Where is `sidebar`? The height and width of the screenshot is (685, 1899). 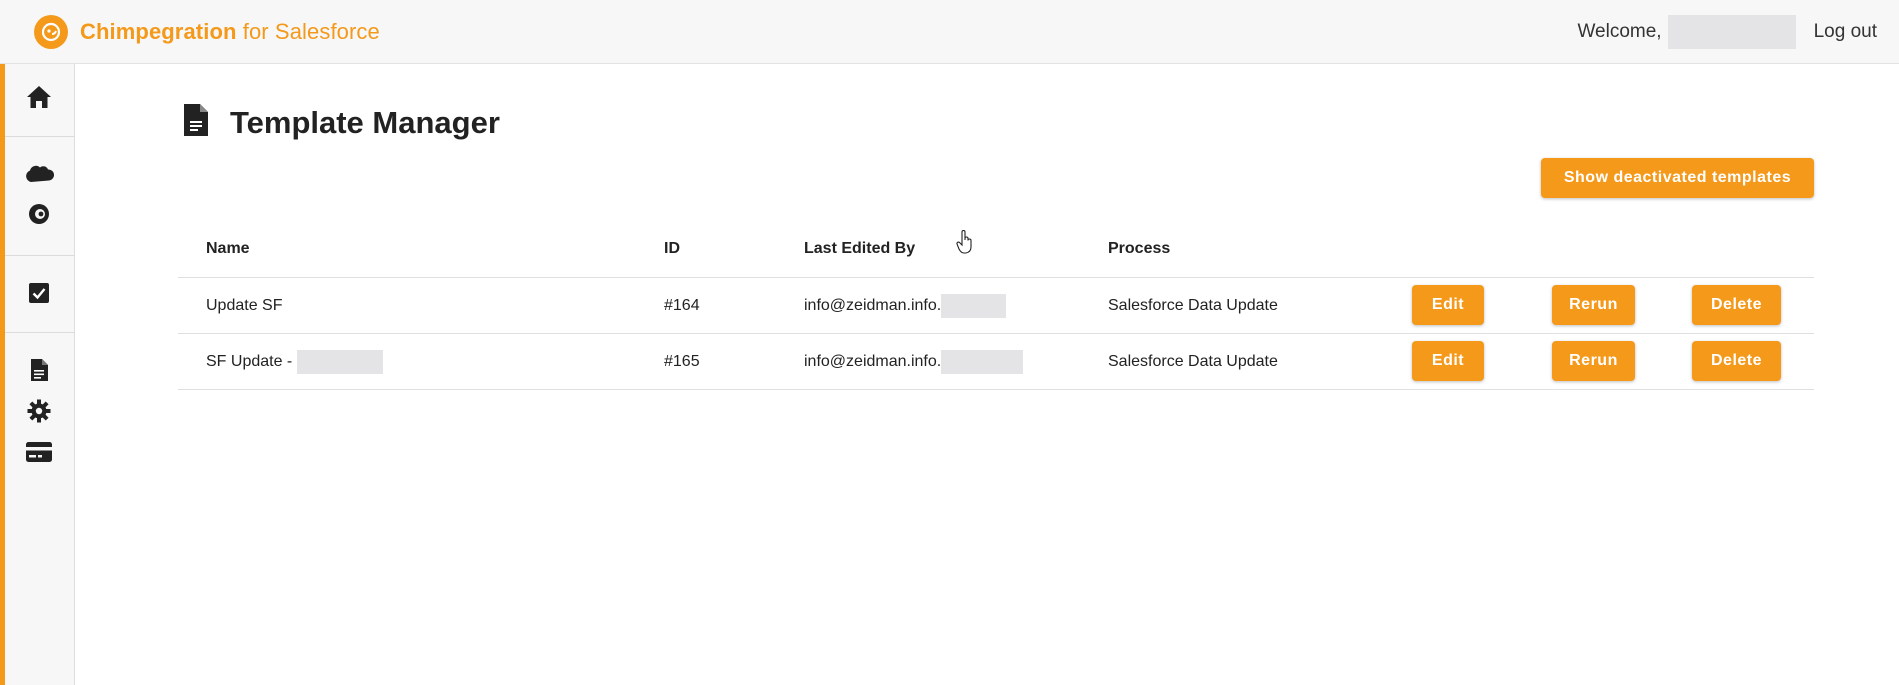 sidebar is located at coordinates (37, 374).